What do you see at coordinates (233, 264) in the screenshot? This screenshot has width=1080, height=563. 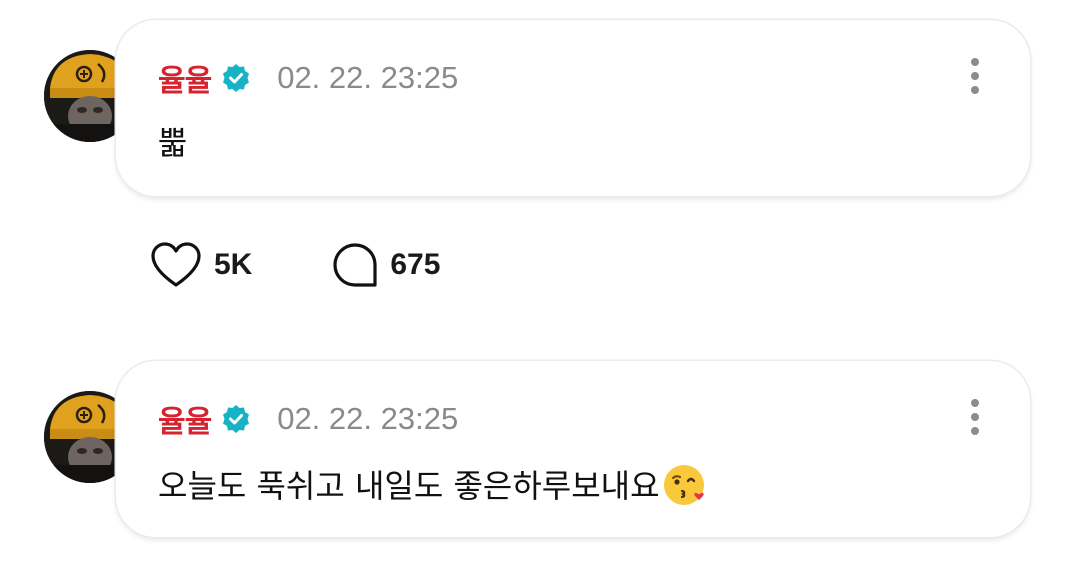 I see `like-count: 5K` at bounding box center [233, 264].